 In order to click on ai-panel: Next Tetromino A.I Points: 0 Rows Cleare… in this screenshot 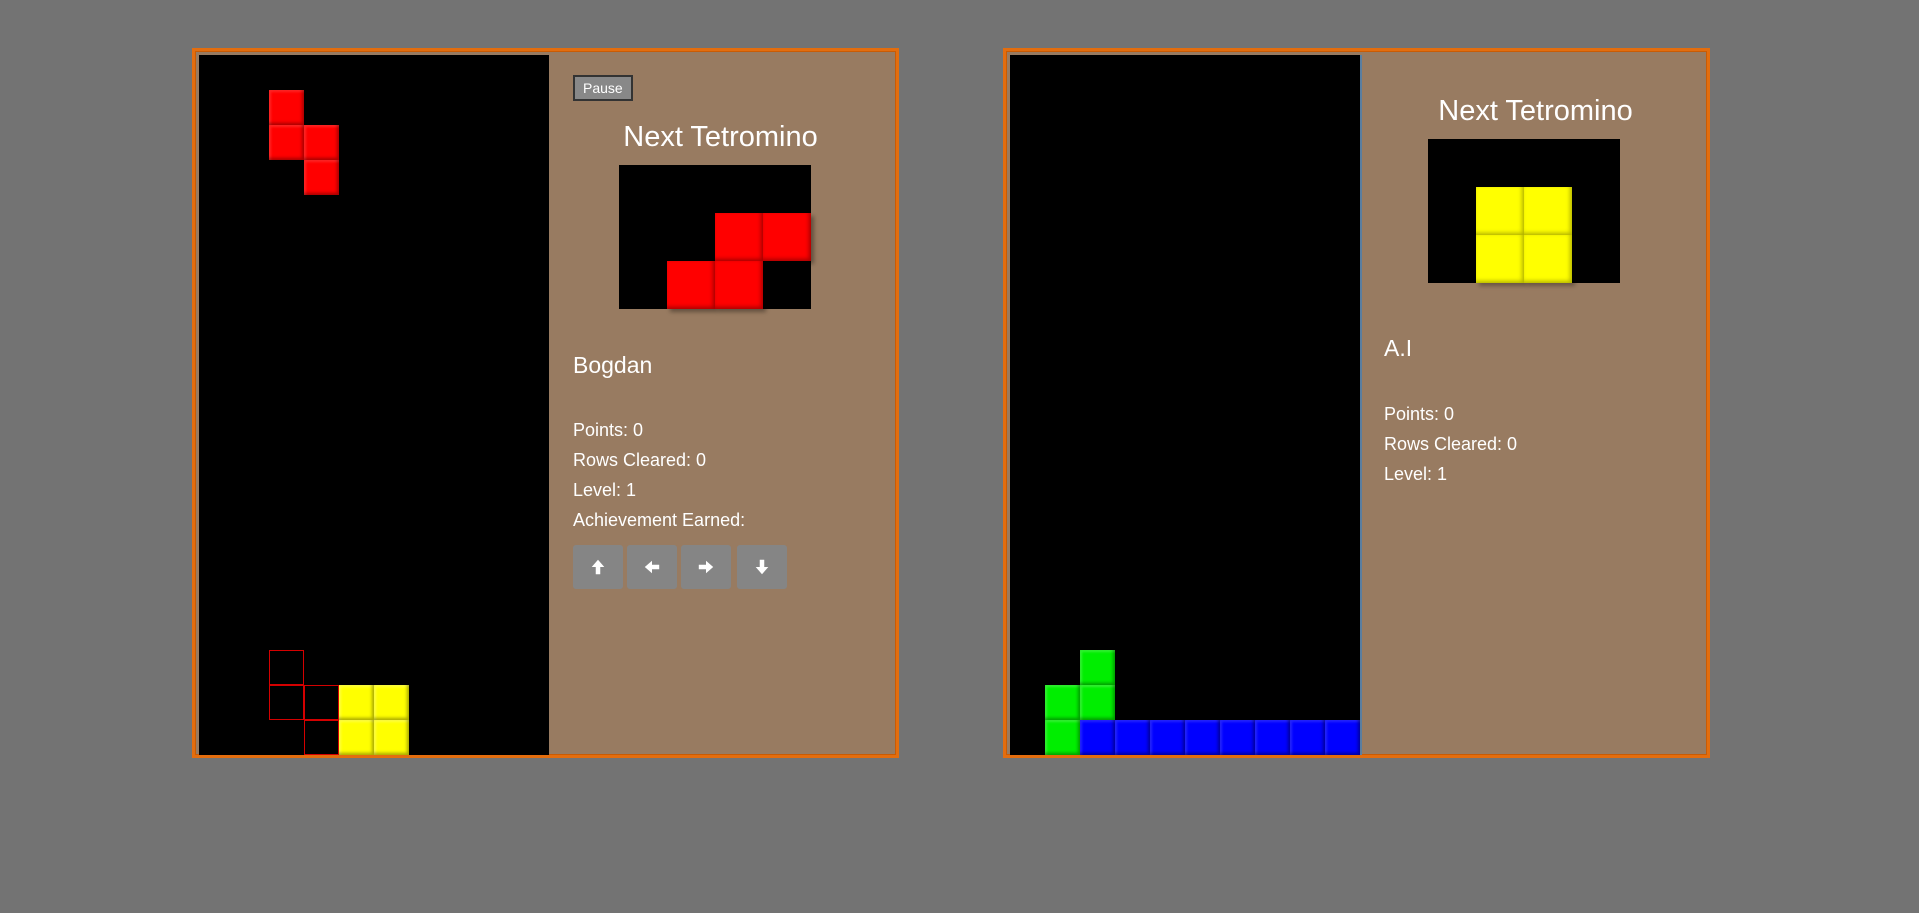, I will do `click(1531, 403)`.